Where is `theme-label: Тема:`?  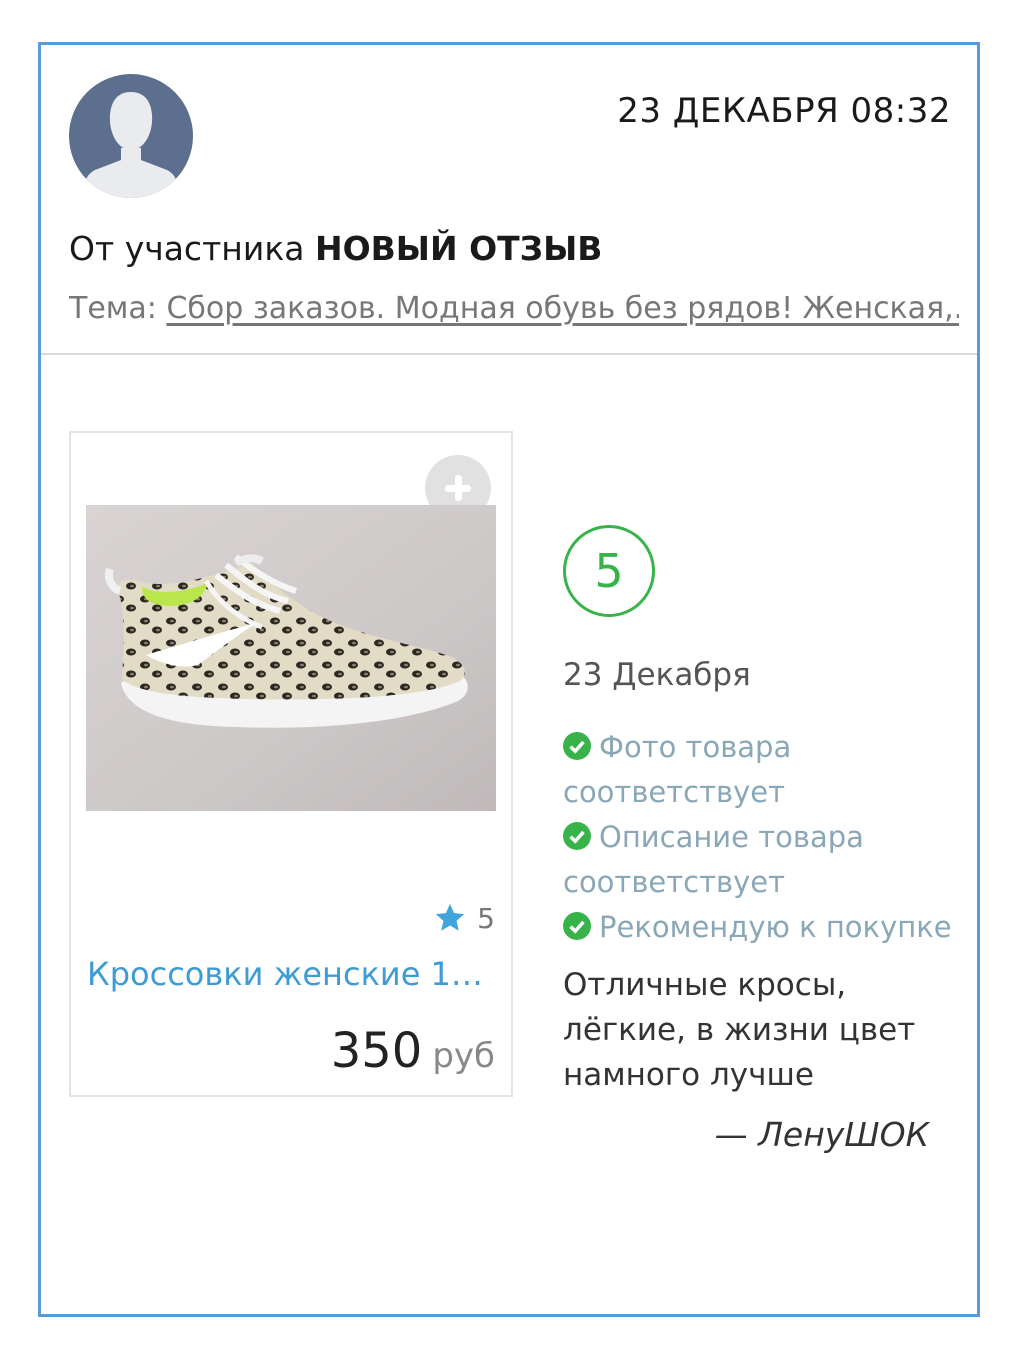
theme-label: Тема: is located at coordinates (113, 308).